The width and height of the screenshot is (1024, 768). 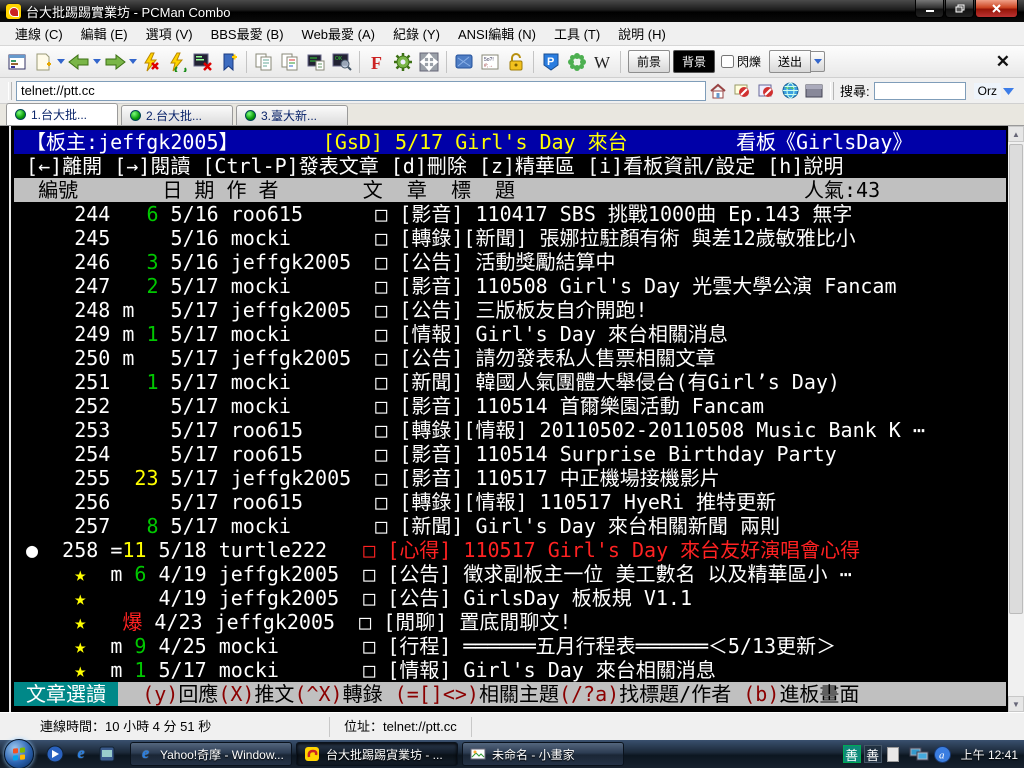 I want to click on network-icon, so click(x=919, y=754).